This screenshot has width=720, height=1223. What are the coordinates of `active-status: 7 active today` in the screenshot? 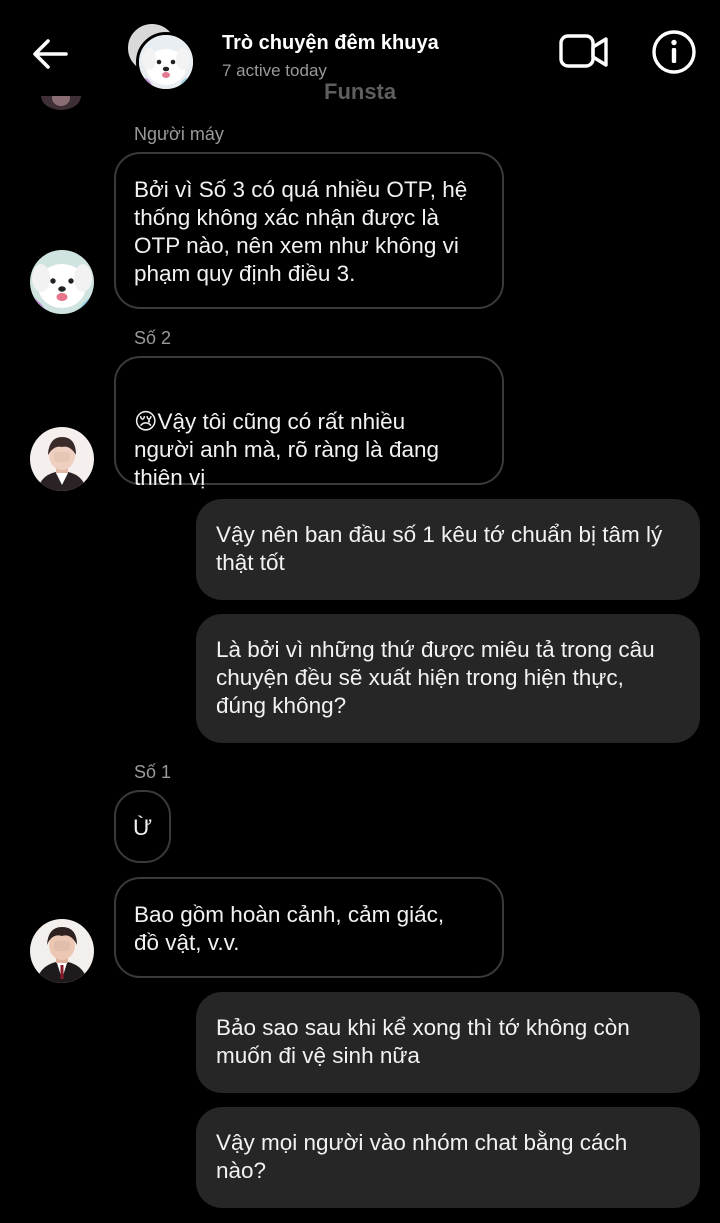 It's located at (274, 70).